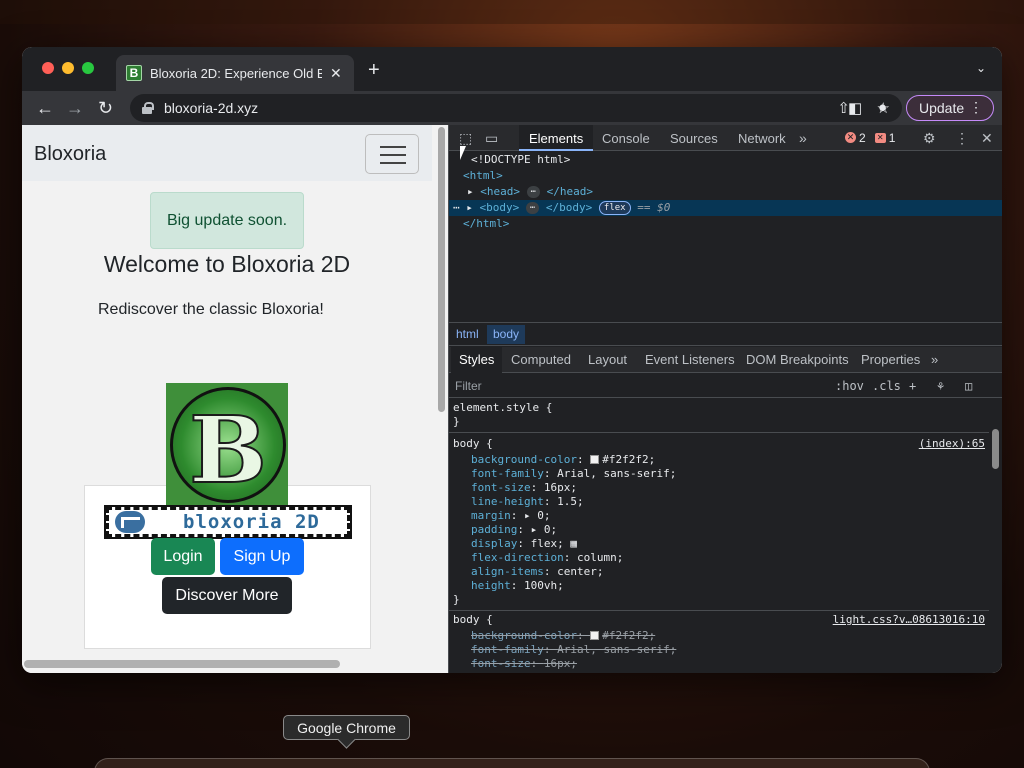 Image resolution: width=1024 pixels, height=768 pixels. Describe the element at coordinates (940, 386) in the screenshot. I see `paint-brush-icon: ⚘` at that location.